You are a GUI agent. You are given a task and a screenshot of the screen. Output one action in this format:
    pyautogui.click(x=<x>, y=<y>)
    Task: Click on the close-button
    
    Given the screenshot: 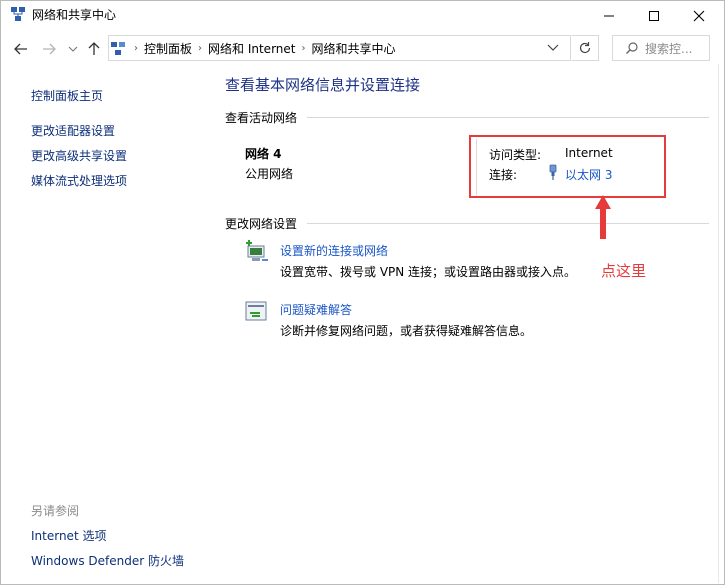 What is the action you would take?
    pyautogui.click(x=699, y=15)
    